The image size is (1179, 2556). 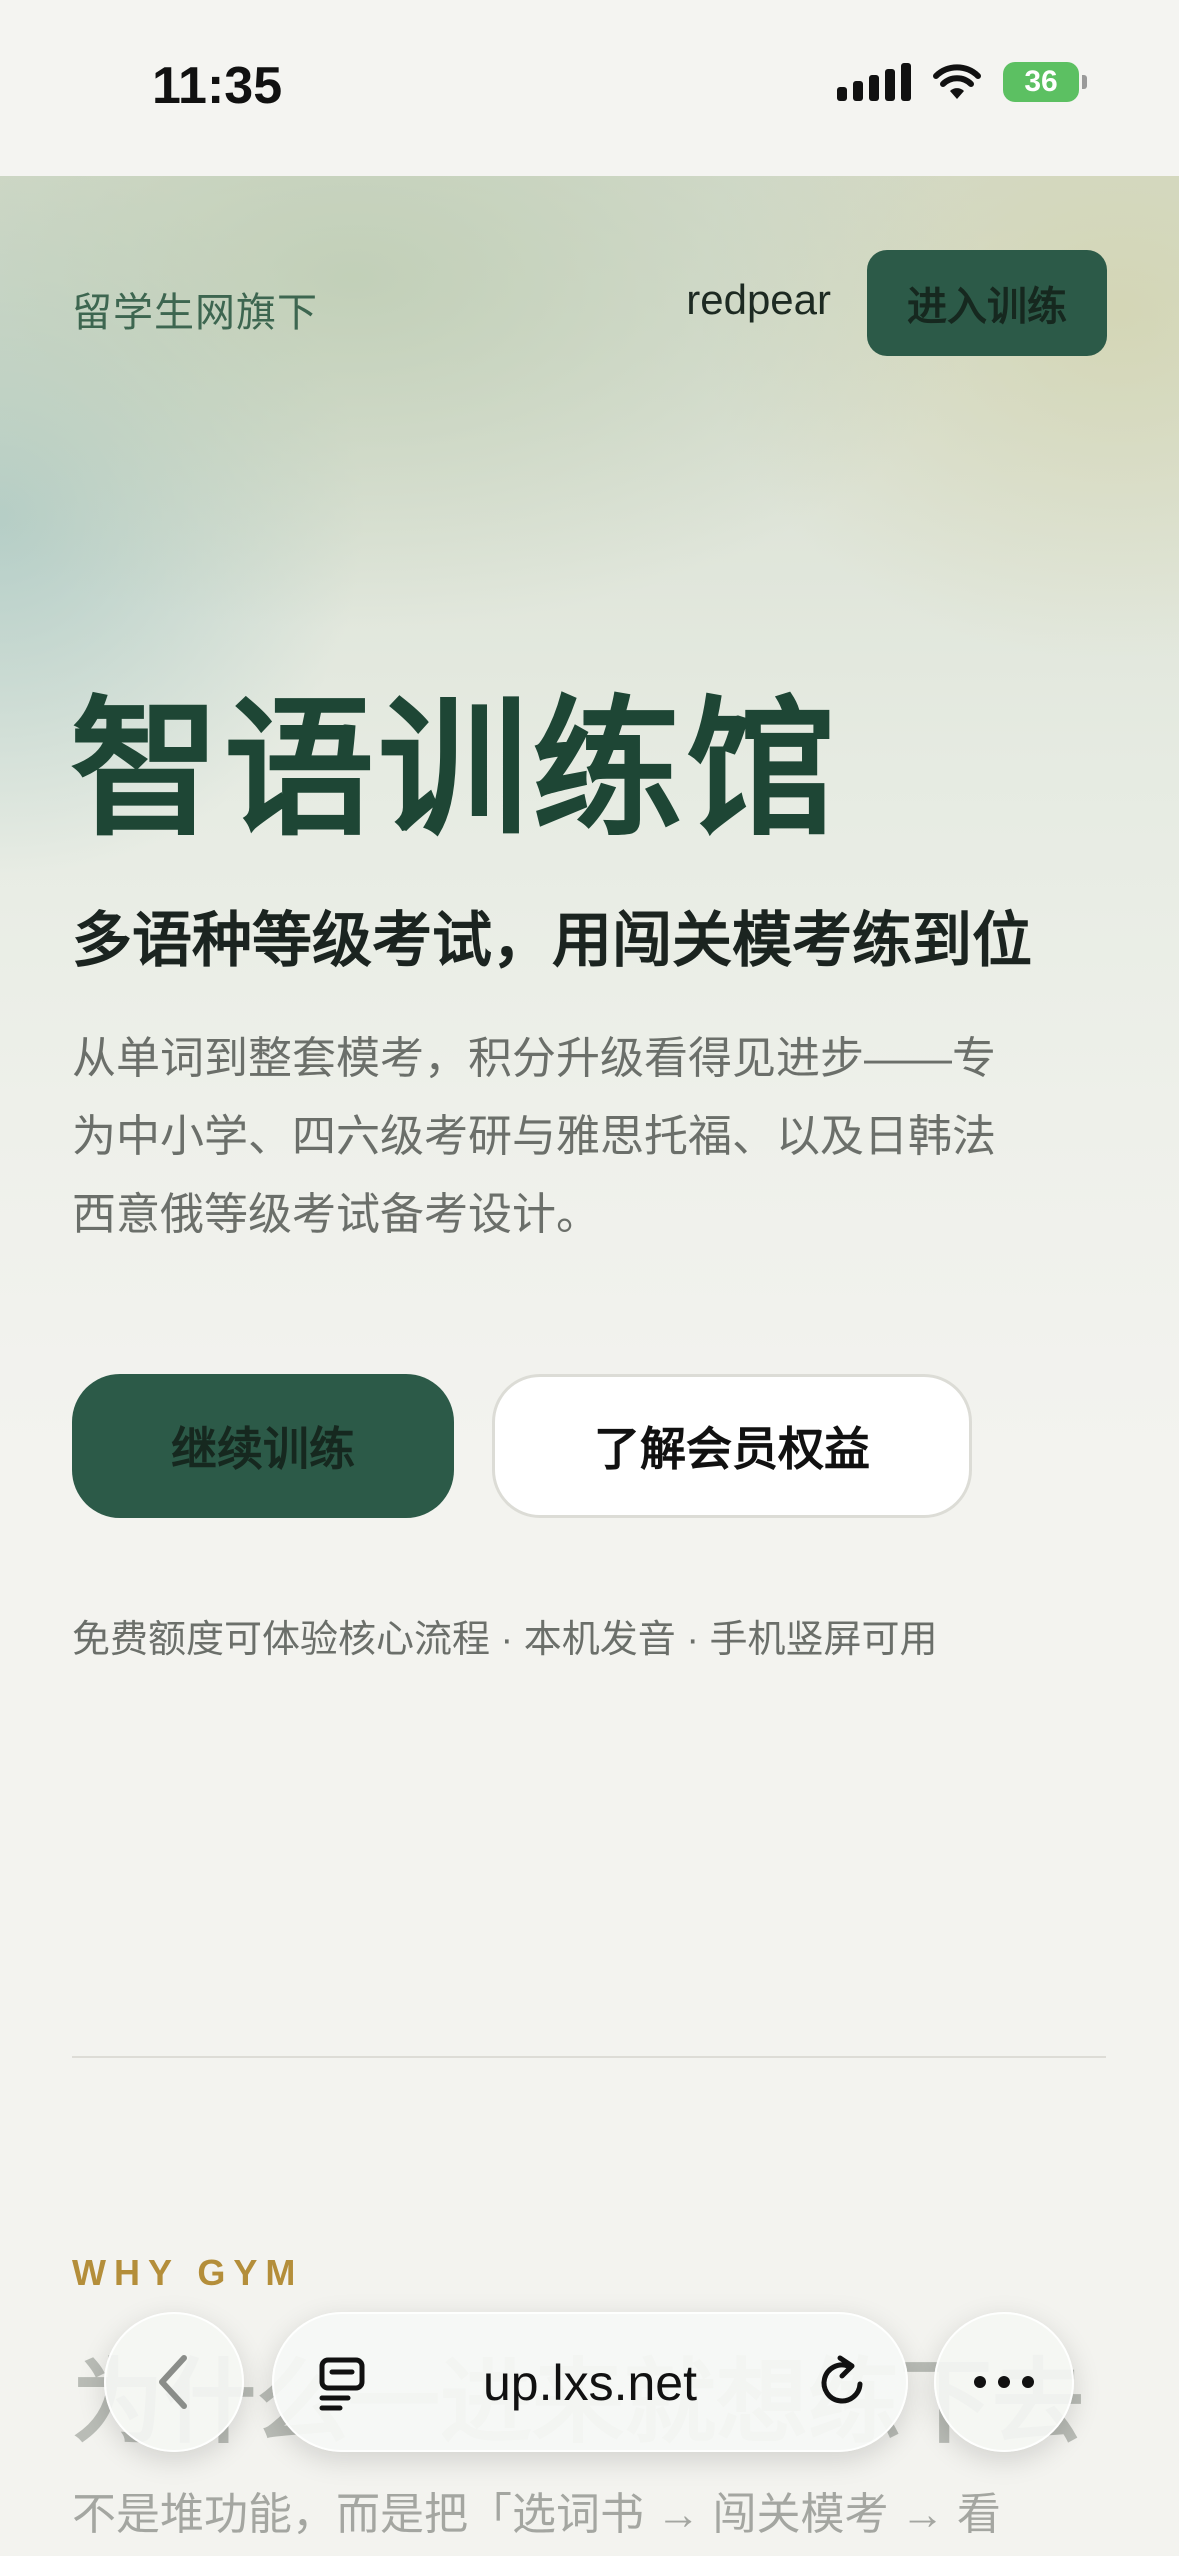 I want to click on back-chevron-icon, so click(x=173, y=2382).